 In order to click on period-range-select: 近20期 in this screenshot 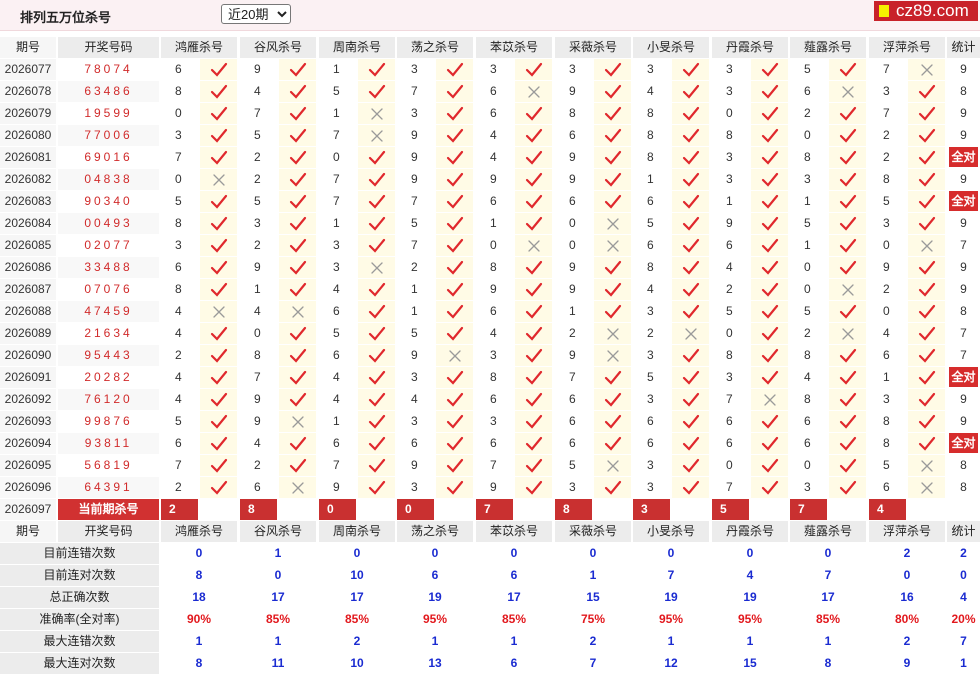, I will do `click(256, 14)`.